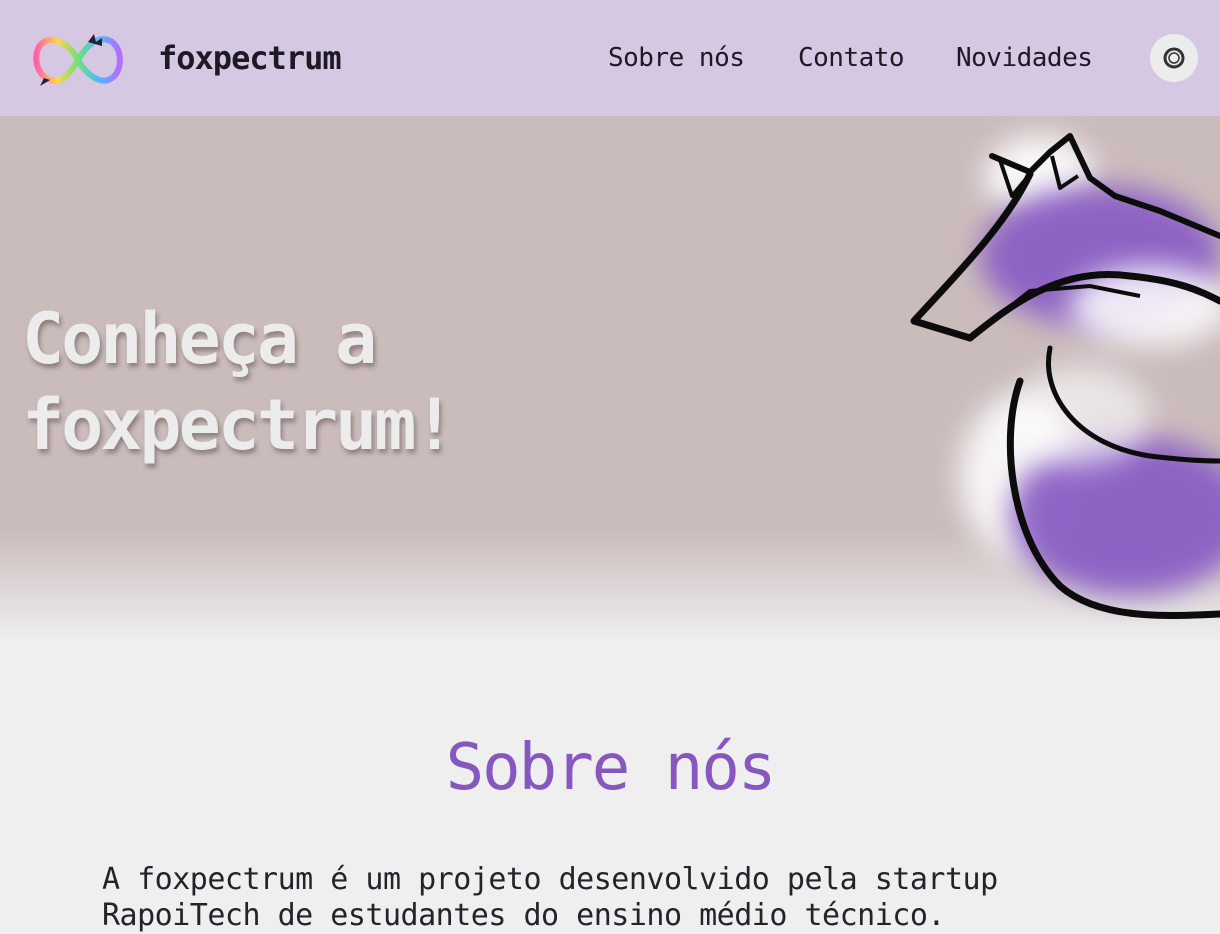  I want to click on hero-title-line-1: Conheça a, so click(199, 339).